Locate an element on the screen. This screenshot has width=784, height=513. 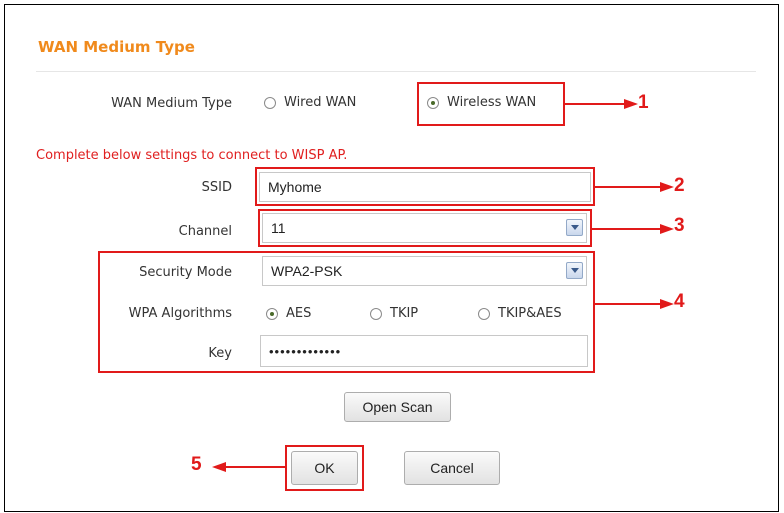
callout-number-5: 5 is located at coordinates (196, 464).